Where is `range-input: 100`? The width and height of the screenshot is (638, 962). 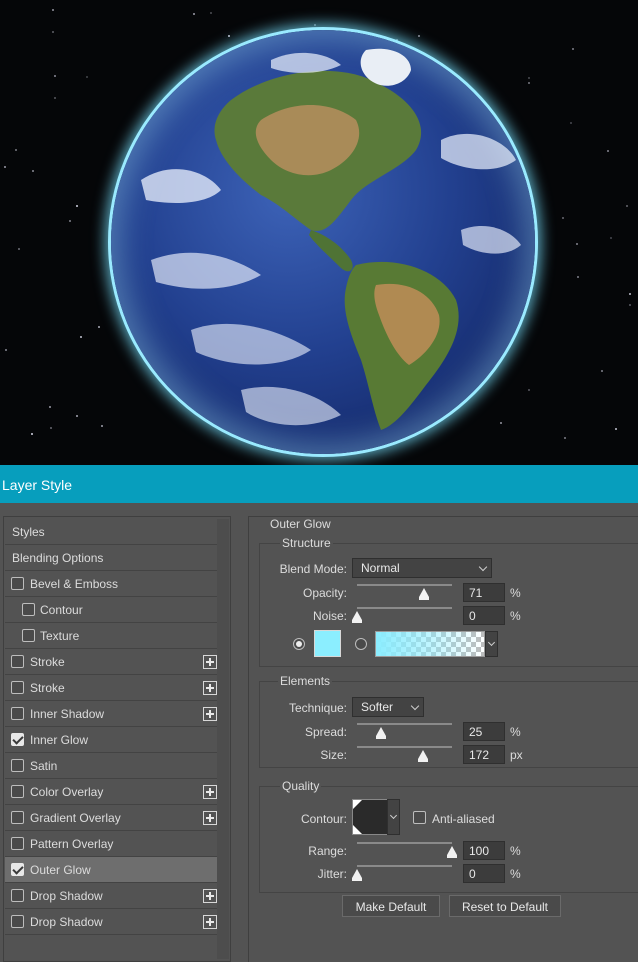 range-input: 100 is located at coordinates (484, 850).